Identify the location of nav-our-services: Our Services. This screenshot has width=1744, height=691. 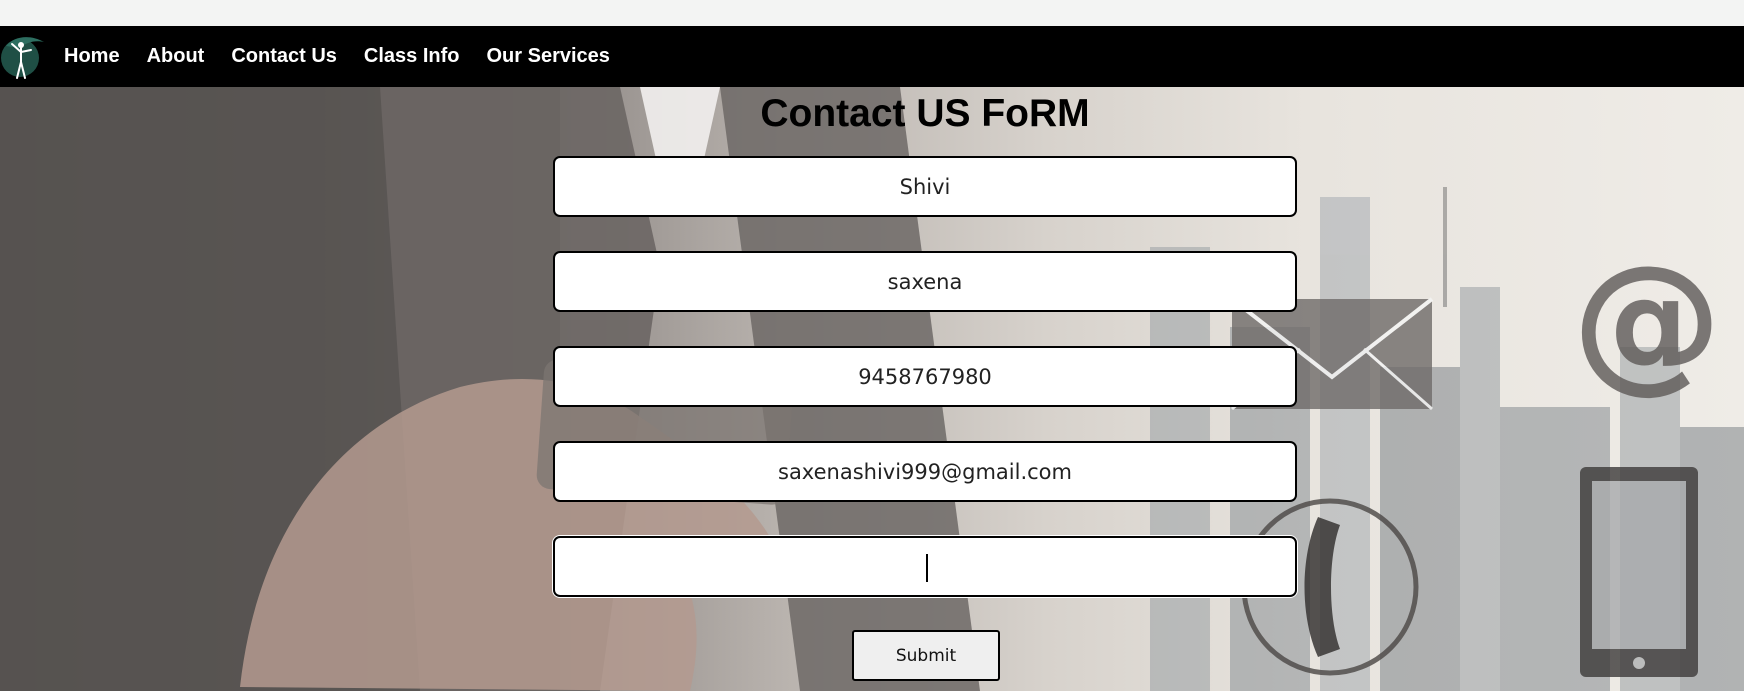
(548, 56).